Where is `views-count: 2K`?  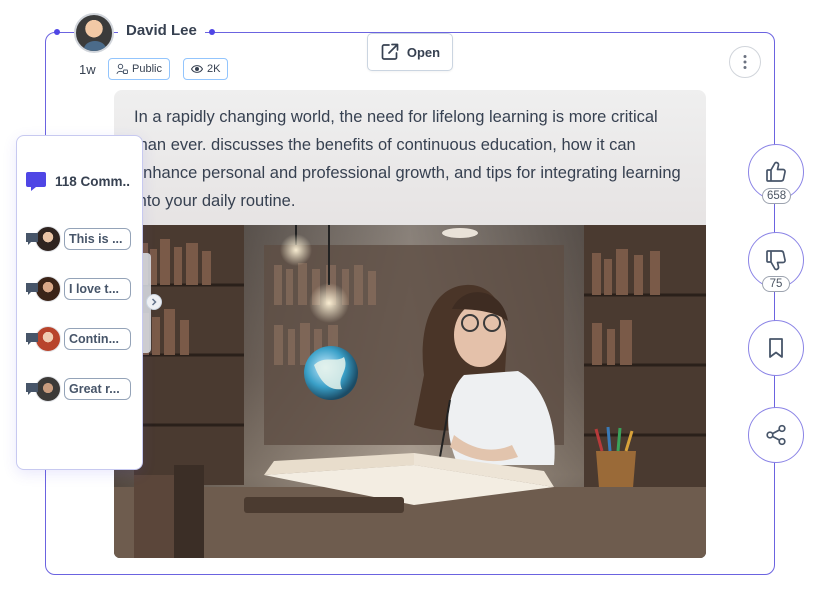
views-count: 2K is located at coordinates (214, 69).